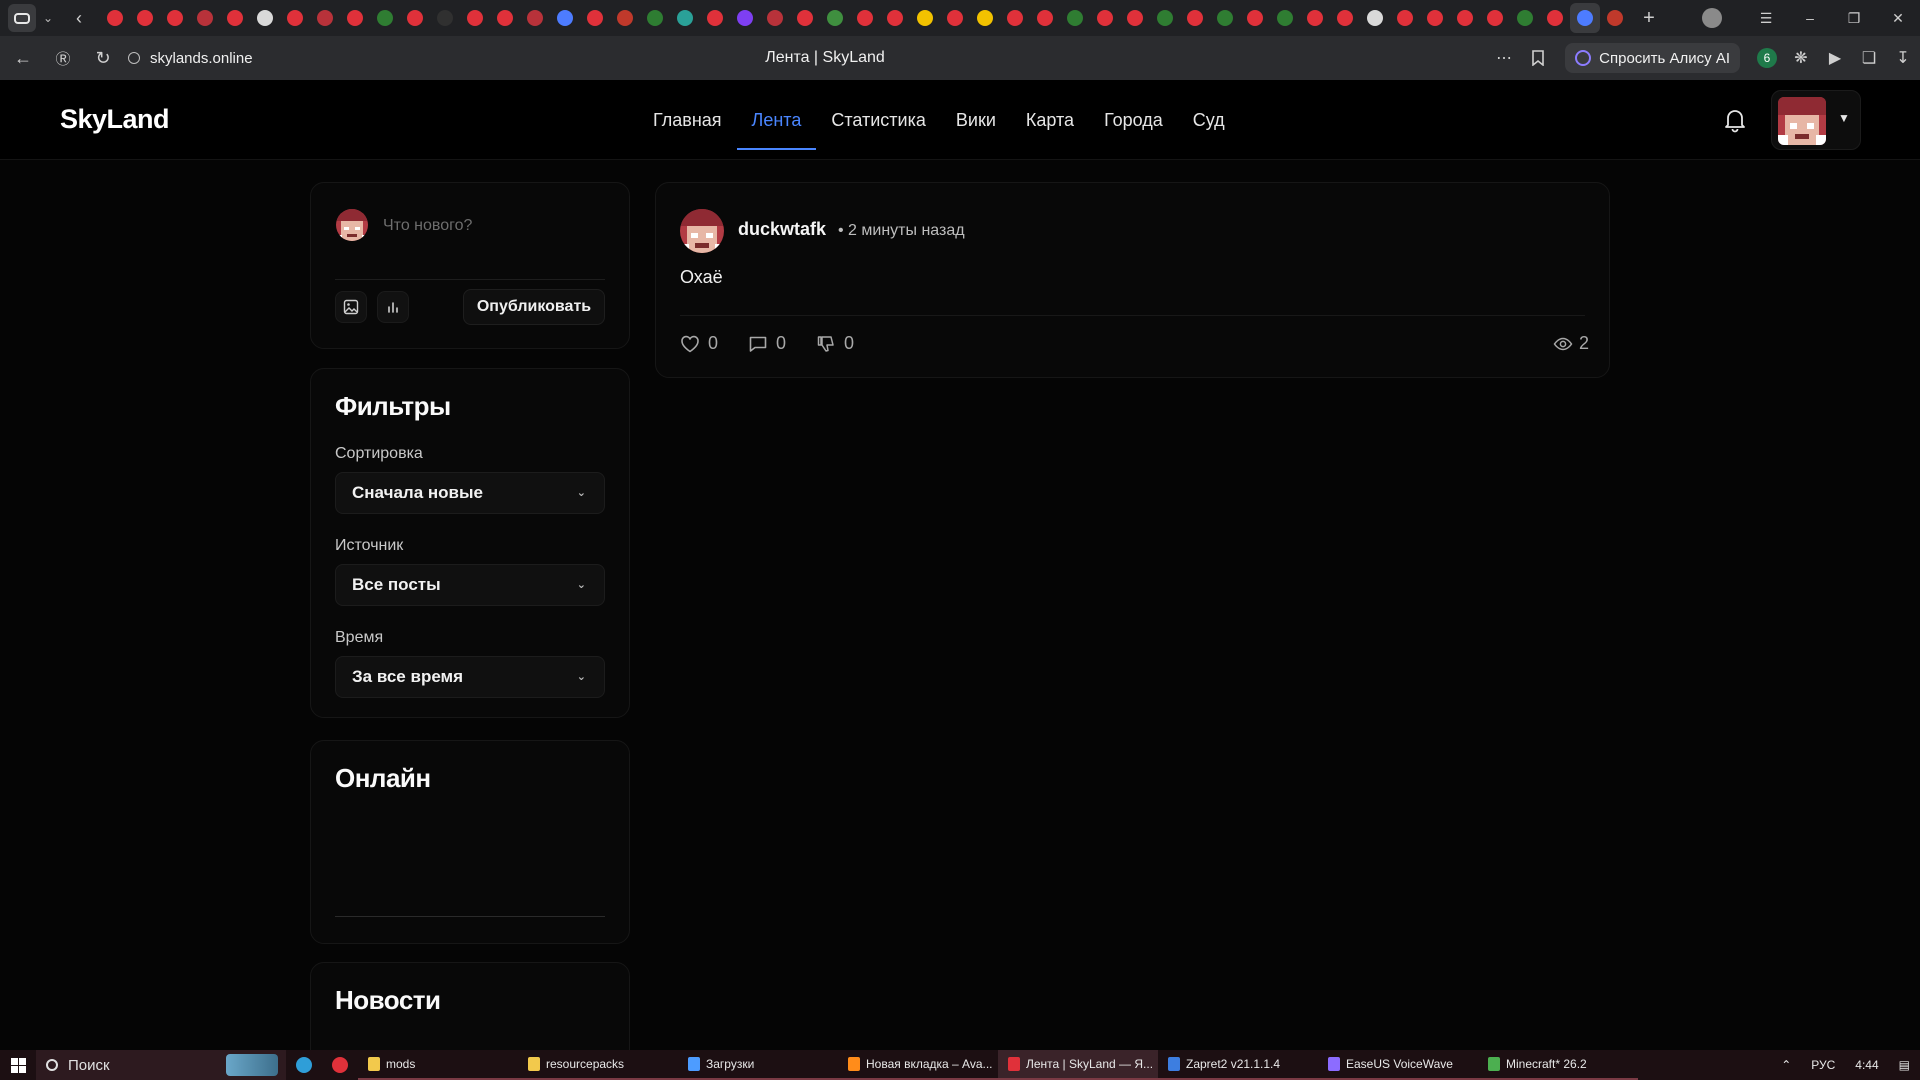 The width and height of the screenshot is (1920, 1080). I want to click on yandex-home-button: Ⓡ, so click(63, 58).